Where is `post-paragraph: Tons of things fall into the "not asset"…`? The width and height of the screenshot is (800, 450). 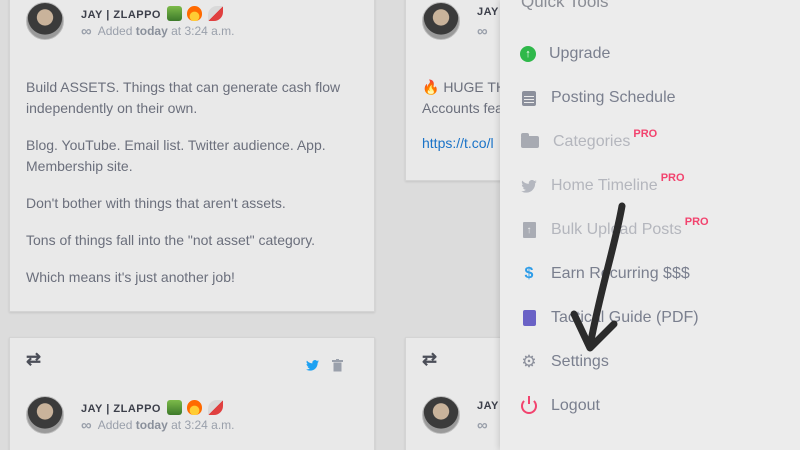
post-paragraph: Tons of things fall into the "not asset"… is located at coordinates (171, 240).